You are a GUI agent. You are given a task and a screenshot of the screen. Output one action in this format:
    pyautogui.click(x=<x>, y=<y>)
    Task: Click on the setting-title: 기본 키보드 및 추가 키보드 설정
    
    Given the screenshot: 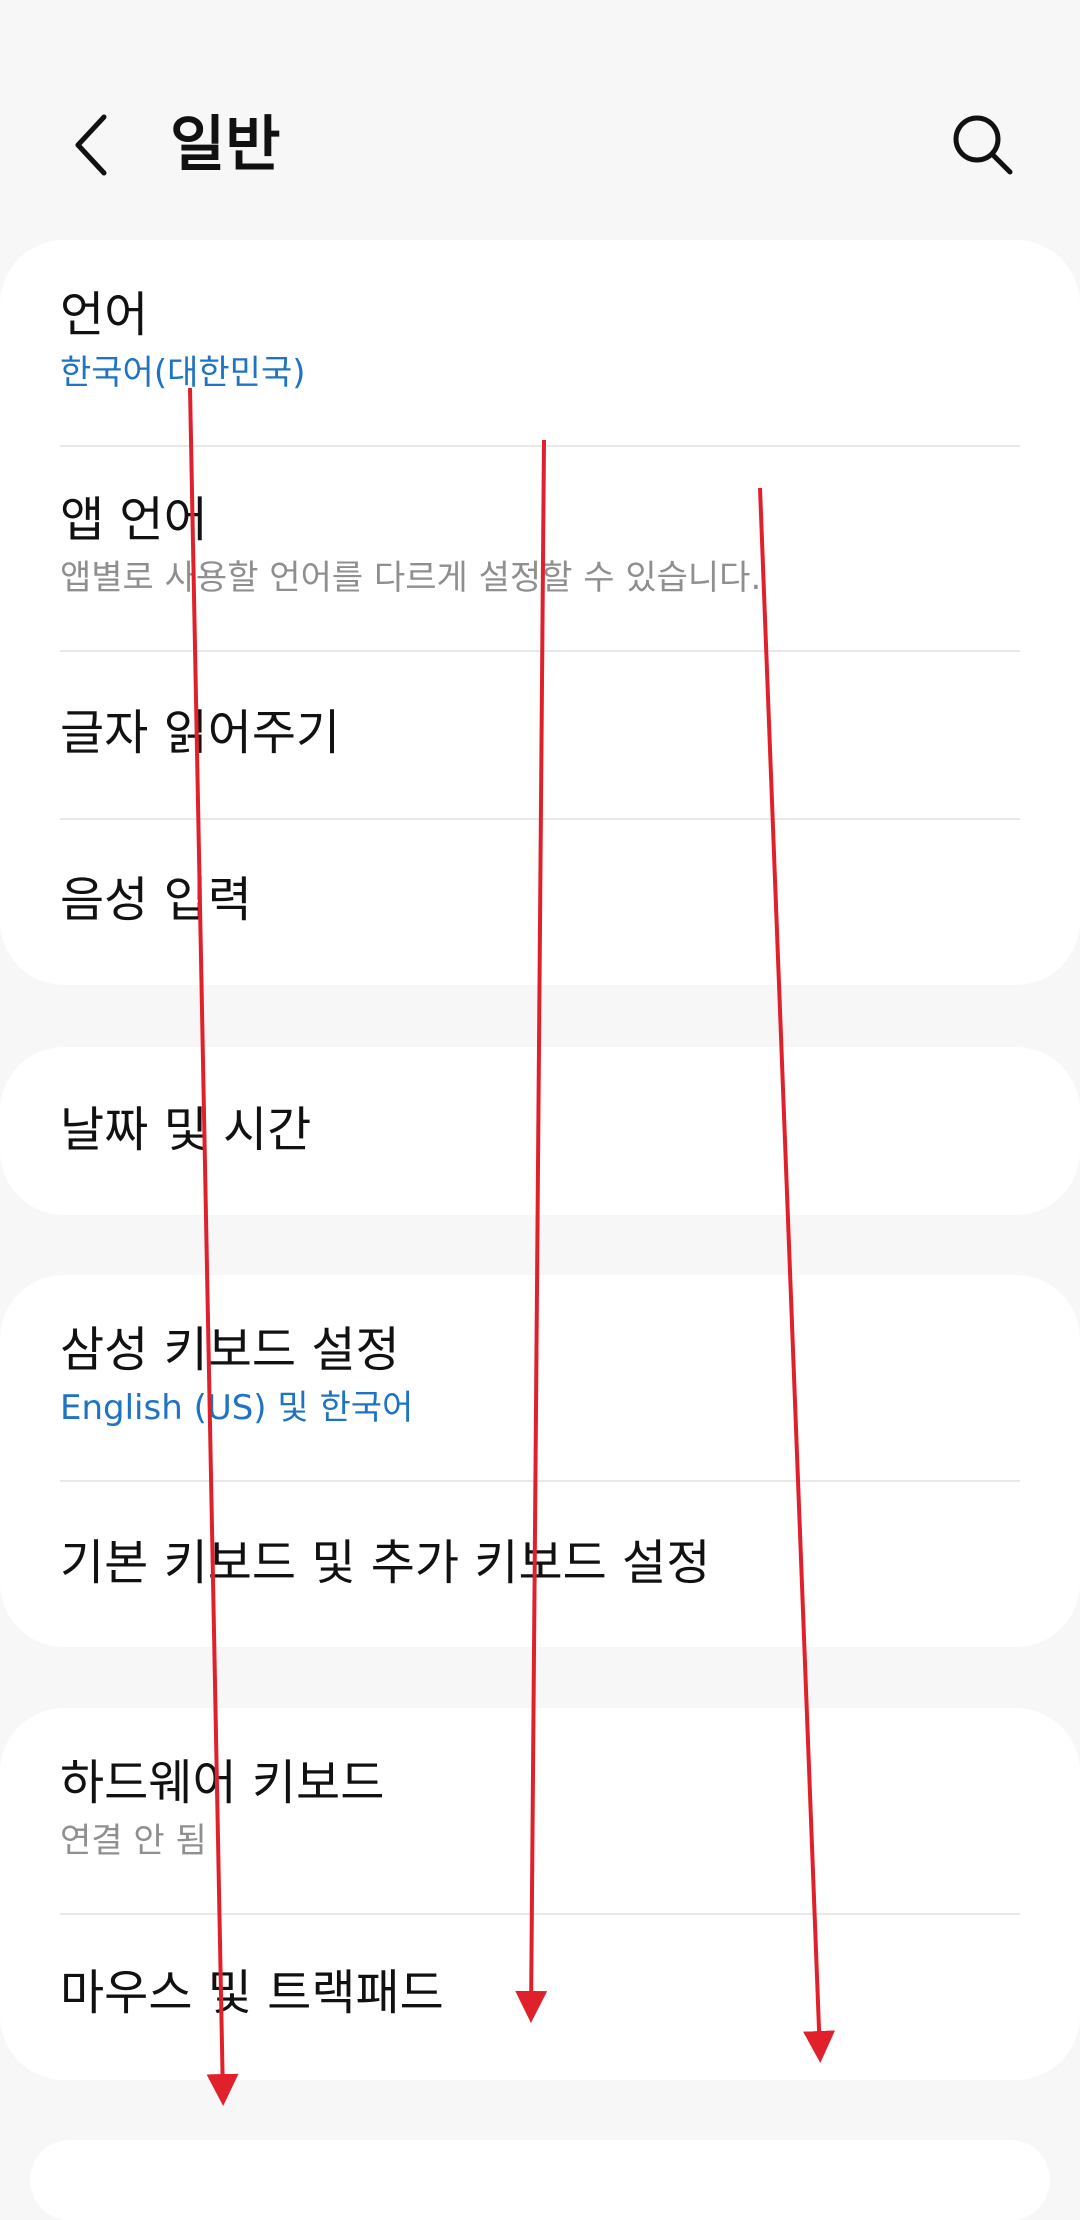 What is the action you would take?
    pyautogui.click(x=385, y=1563)
    